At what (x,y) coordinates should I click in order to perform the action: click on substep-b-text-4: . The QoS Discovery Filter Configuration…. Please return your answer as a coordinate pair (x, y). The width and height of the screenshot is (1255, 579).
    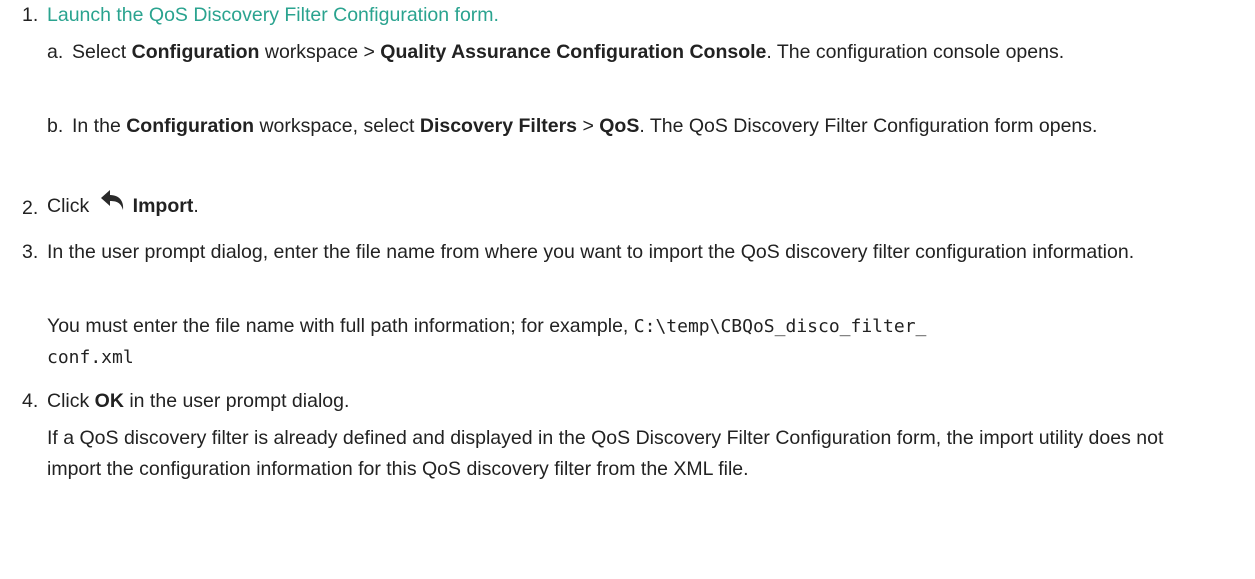
    Looking at the image, I should click on (868, 126).